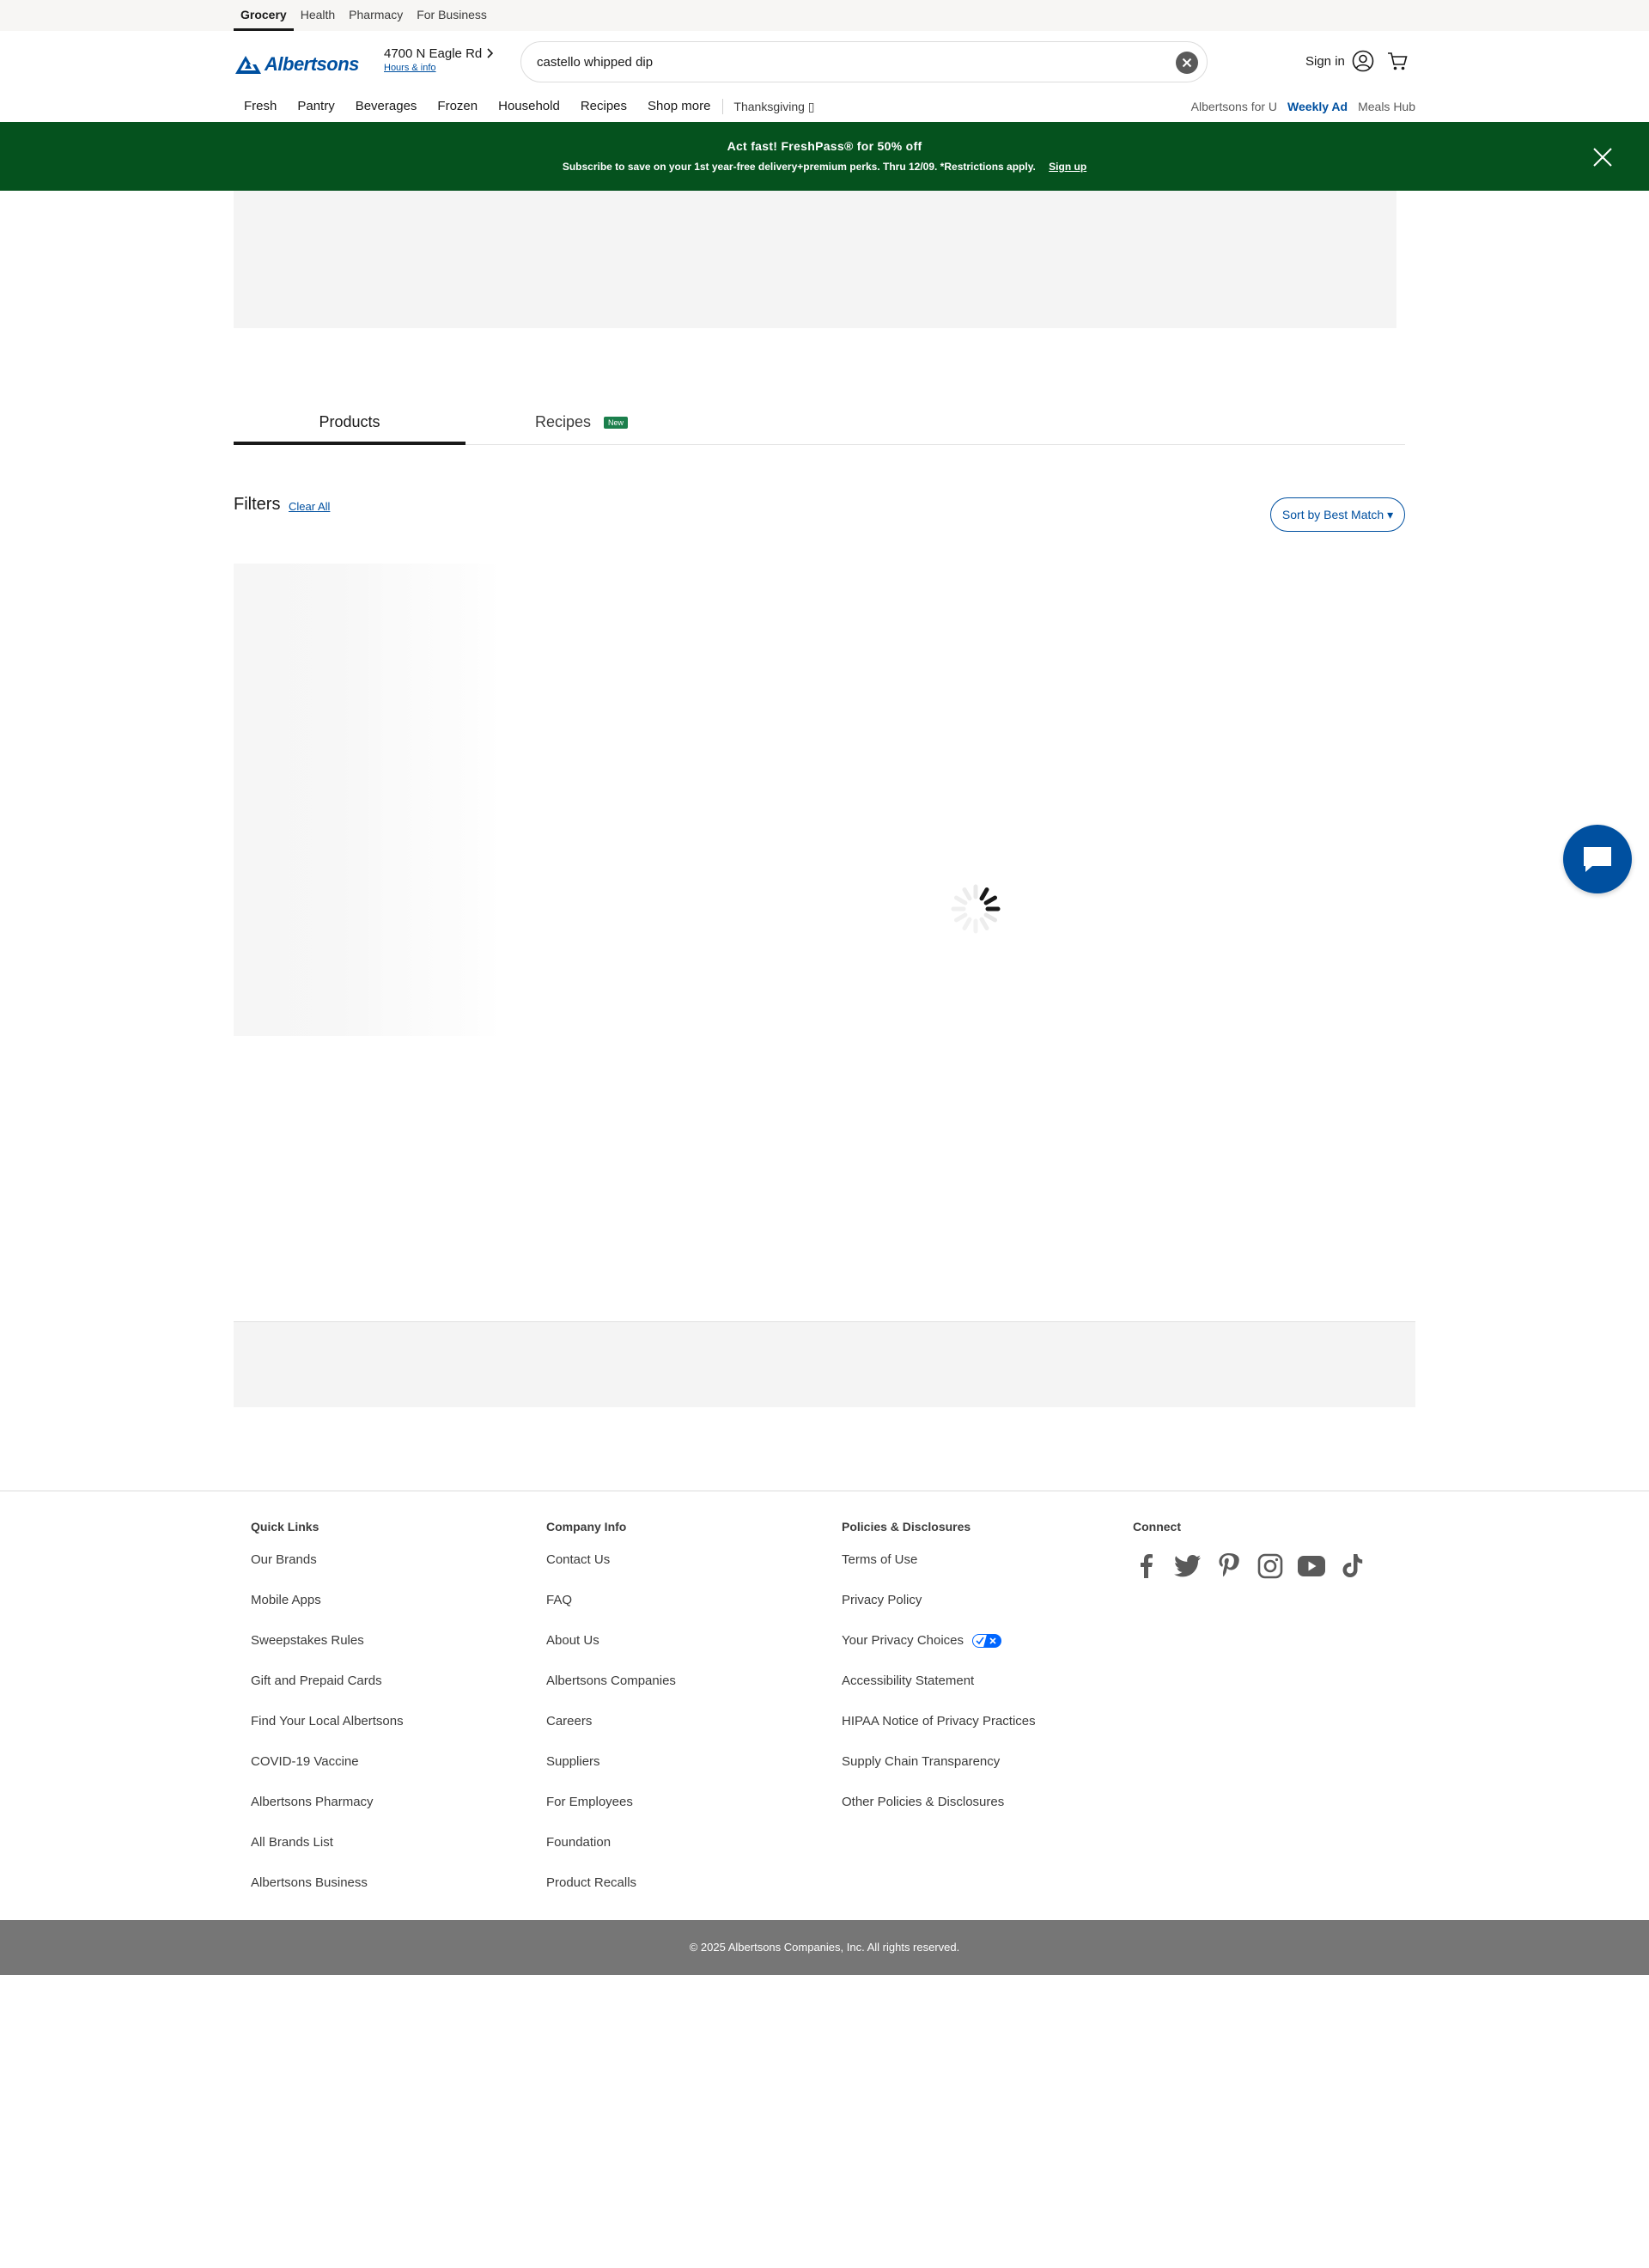 Image resolution: width=1649 pixels, height=2268 pixels. Describe the element at coordinates (611, 1613) in the screenshot. I see `footer-link: FAQ` at that location.